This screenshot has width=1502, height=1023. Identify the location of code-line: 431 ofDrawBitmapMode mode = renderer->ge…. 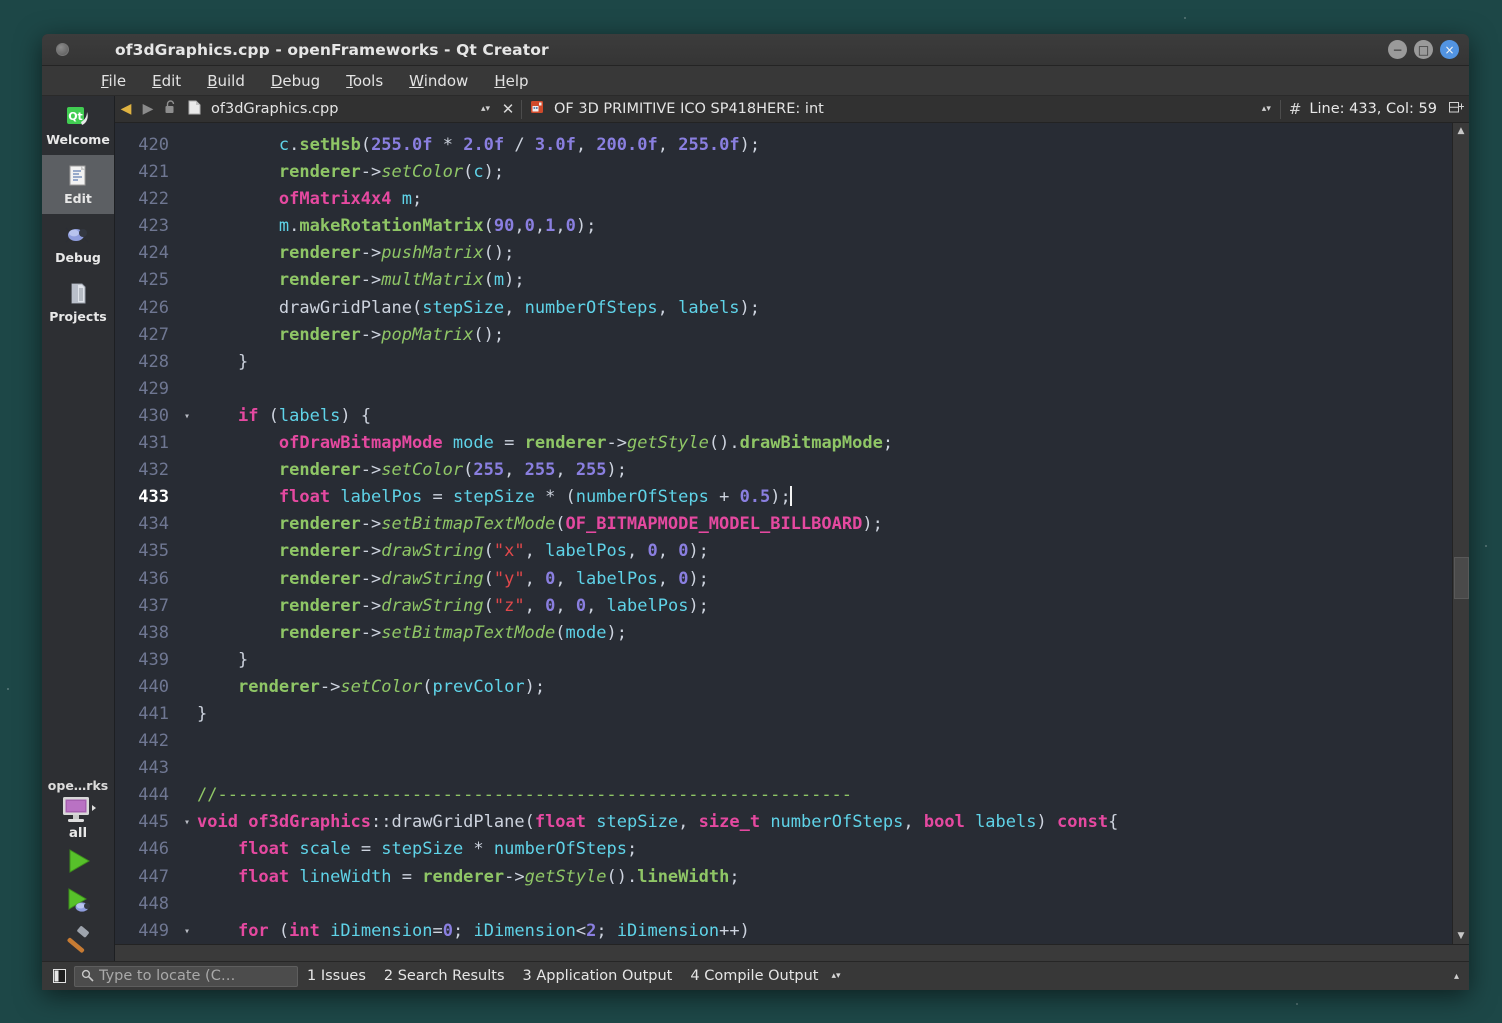
(783, 443).